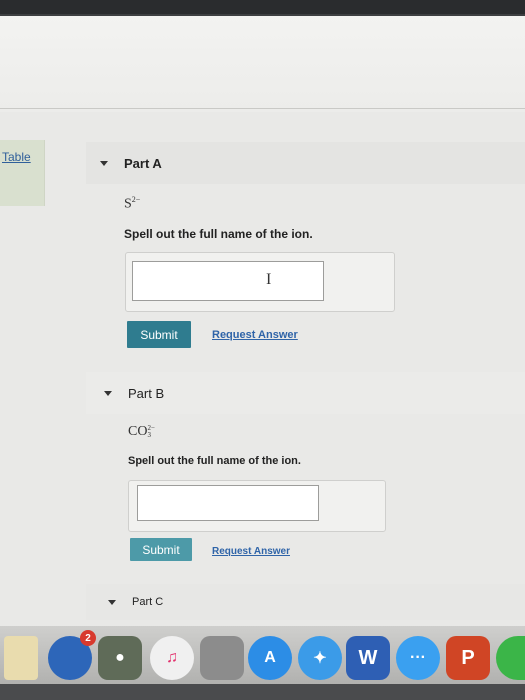  What do you see at coordinates (146, 393) in the screenshot?
I see `part-b-title: Part B` at bounding box center [146, 393].